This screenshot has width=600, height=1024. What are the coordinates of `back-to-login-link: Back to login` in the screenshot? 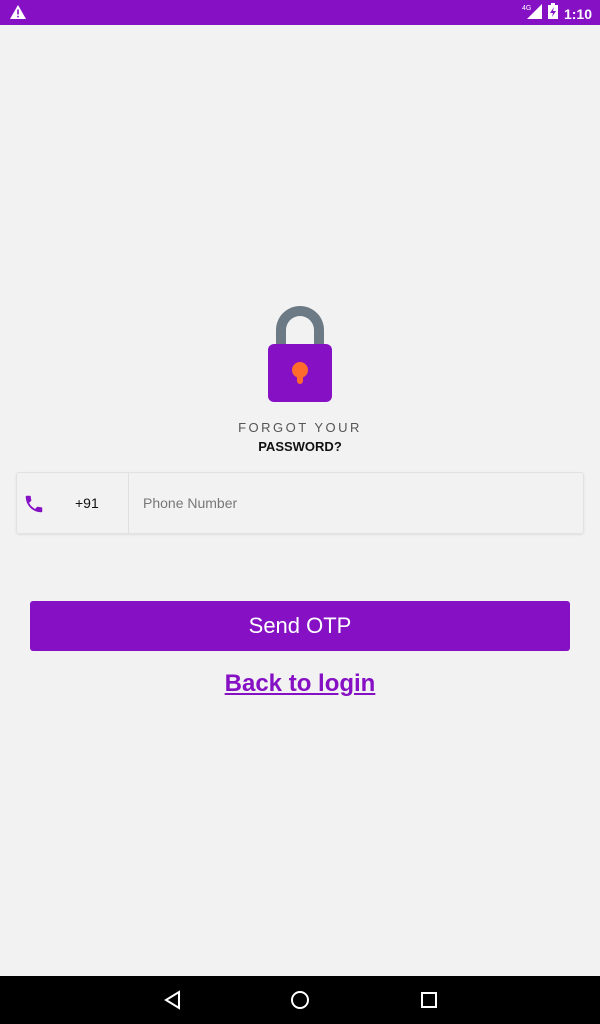 It's located at (300, 684).